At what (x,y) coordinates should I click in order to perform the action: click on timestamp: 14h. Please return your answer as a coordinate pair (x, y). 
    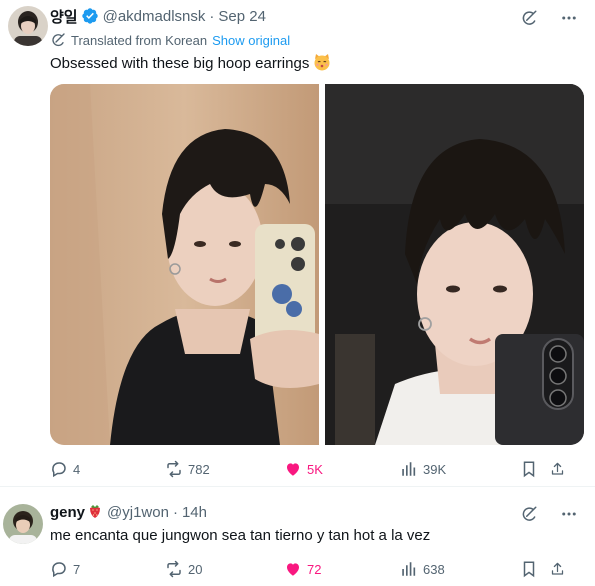
    Looking at the image, I should click on (194, 512).